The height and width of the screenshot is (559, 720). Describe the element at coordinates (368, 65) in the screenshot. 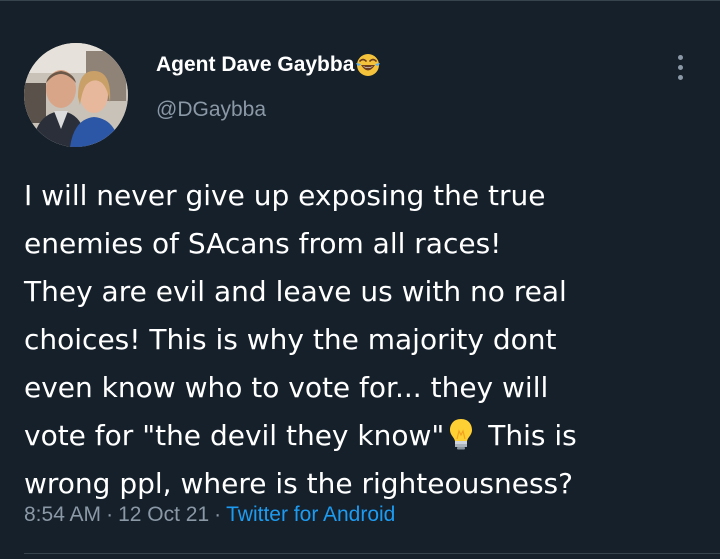

I see `face-with-tears-of-joy-icon` at that location.